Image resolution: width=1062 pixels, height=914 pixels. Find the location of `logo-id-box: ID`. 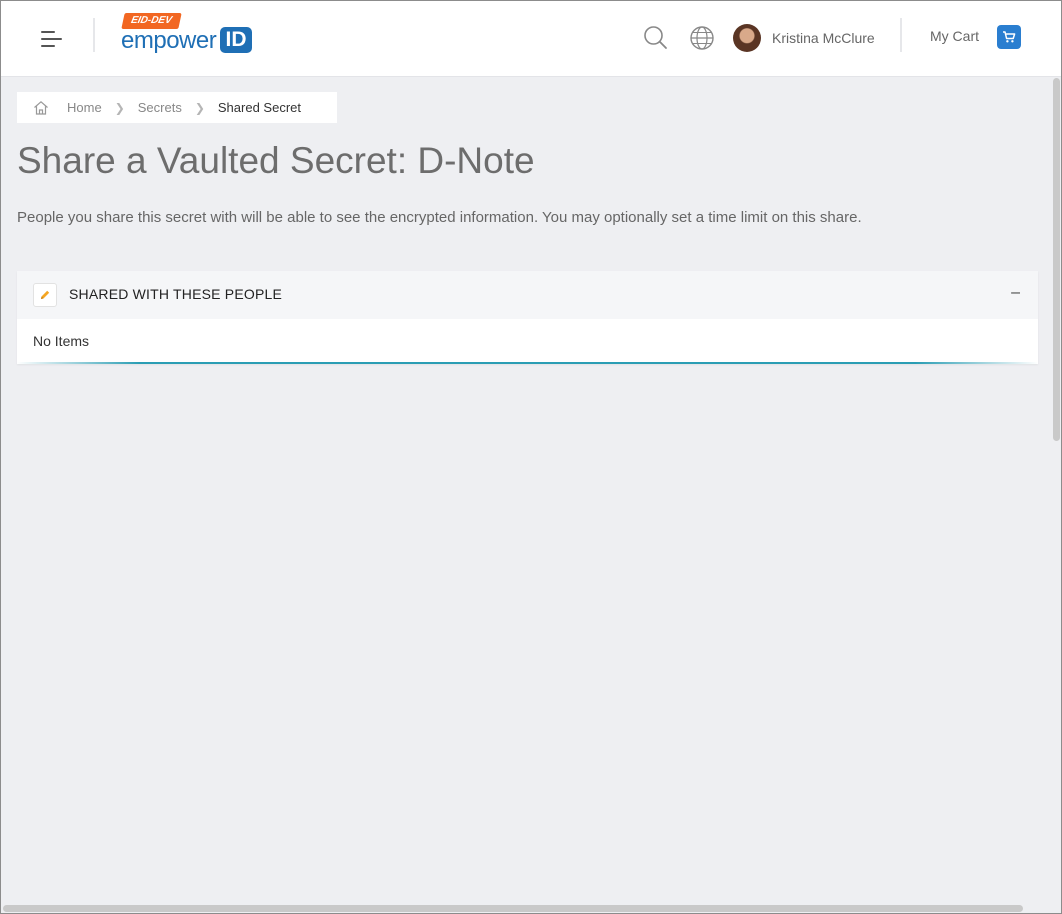

logo-id-box: ID is located at coordinates (236, 40).